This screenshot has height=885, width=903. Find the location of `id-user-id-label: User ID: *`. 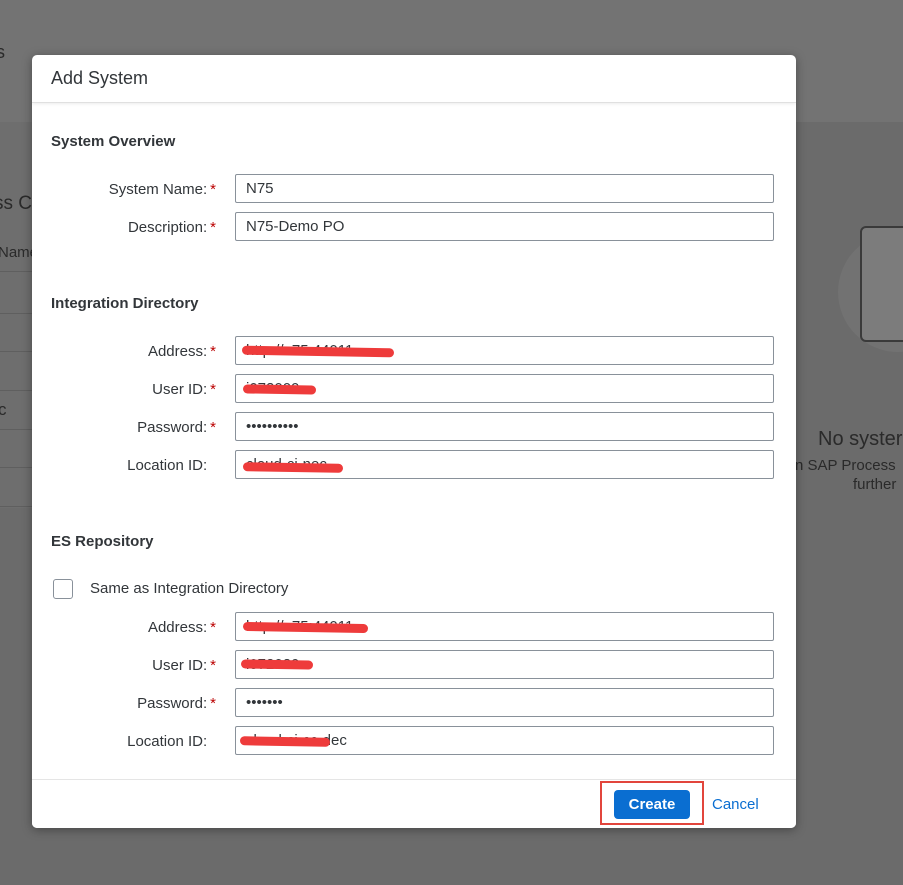

id-user-id-label: User ID: * is located at coordinates (184, 389).